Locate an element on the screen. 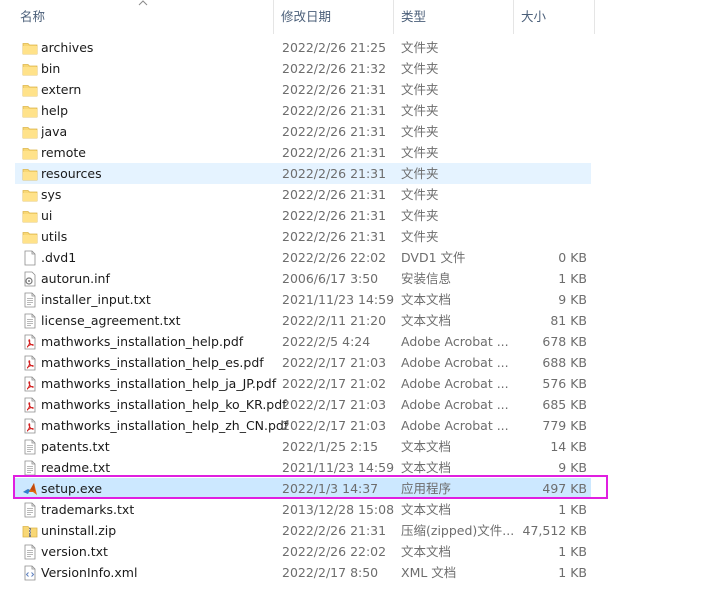 The height and width of the screenshot is (601, 706). file-date: 2022/2/11 21:20 is located at coordinates (334, 320).